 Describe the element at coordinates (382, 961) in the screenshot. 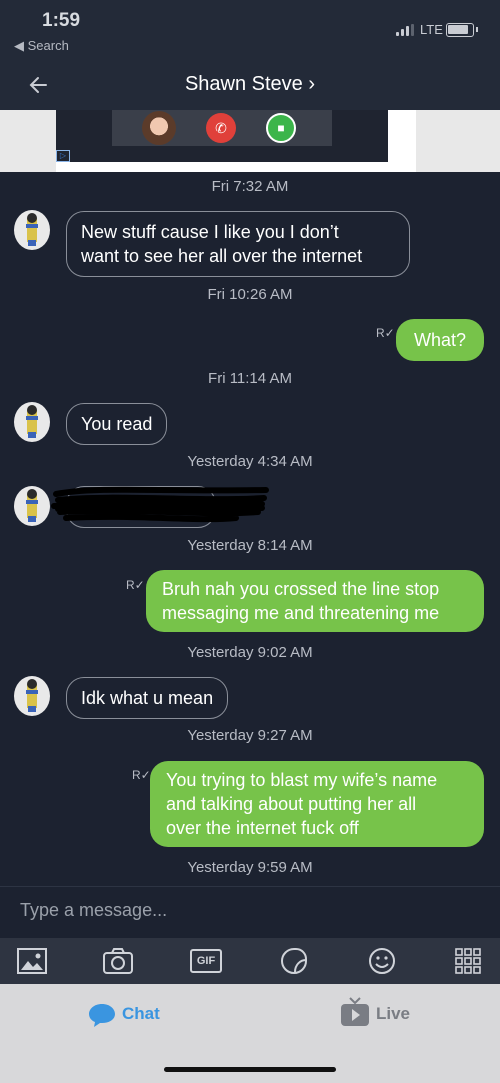

I see `emoji-icon` at that location.